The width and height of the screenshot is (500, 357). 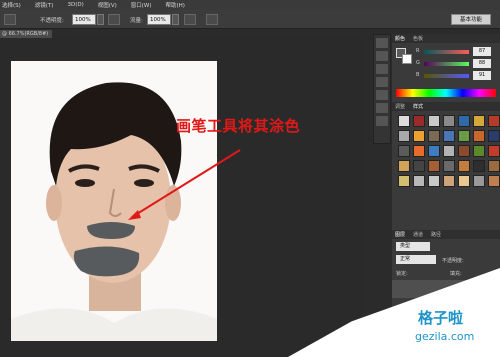 I want to click on color-panel-tabs: 颜色 色板, so click(x=446, y=38).